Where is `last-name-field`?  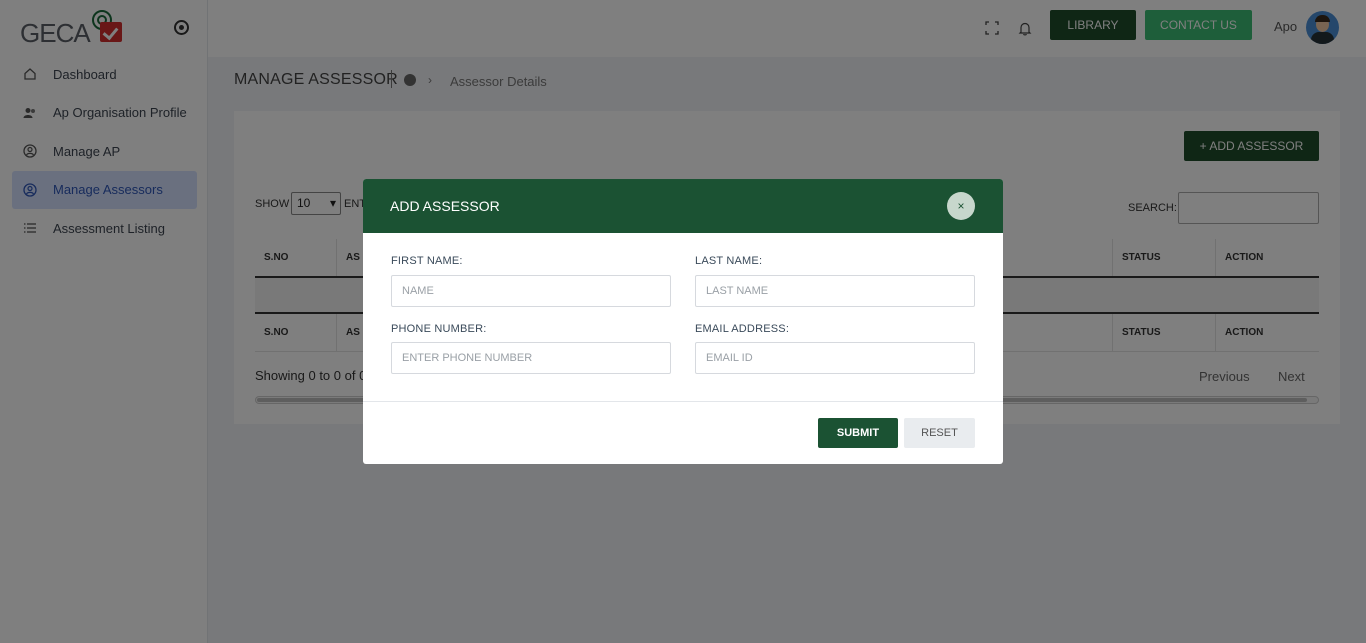 last-name-field is located at coordinates (835, 291).